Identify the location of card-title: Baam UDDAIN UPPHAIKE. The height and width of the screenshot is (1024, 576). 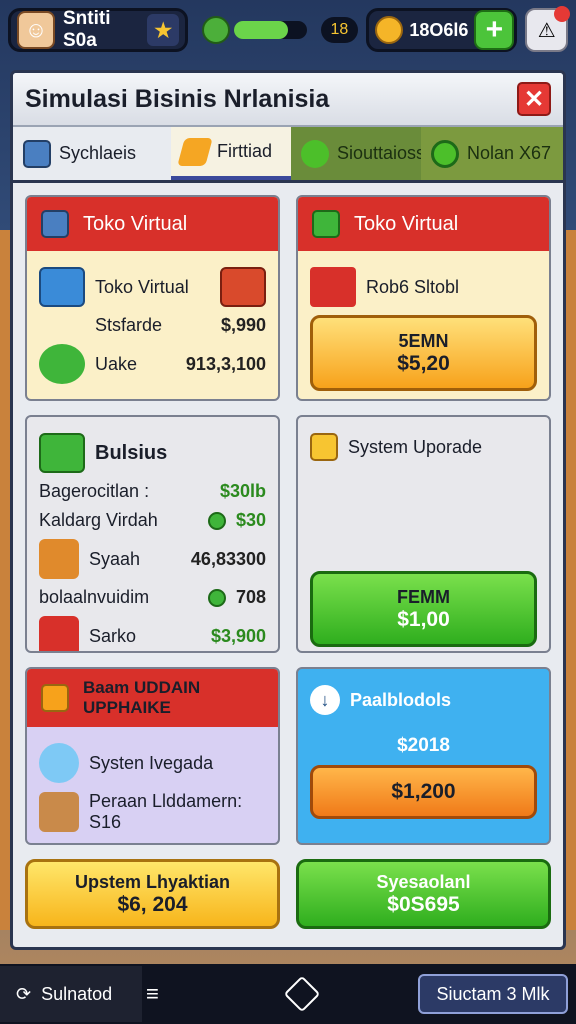
(142, 697).